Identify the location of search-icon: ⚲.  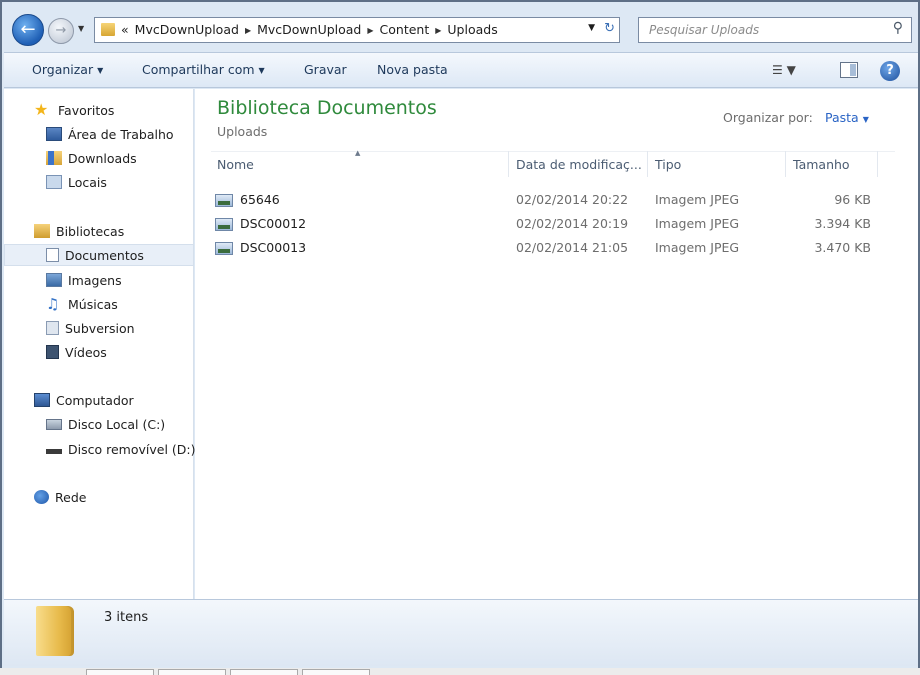
(898, 28).